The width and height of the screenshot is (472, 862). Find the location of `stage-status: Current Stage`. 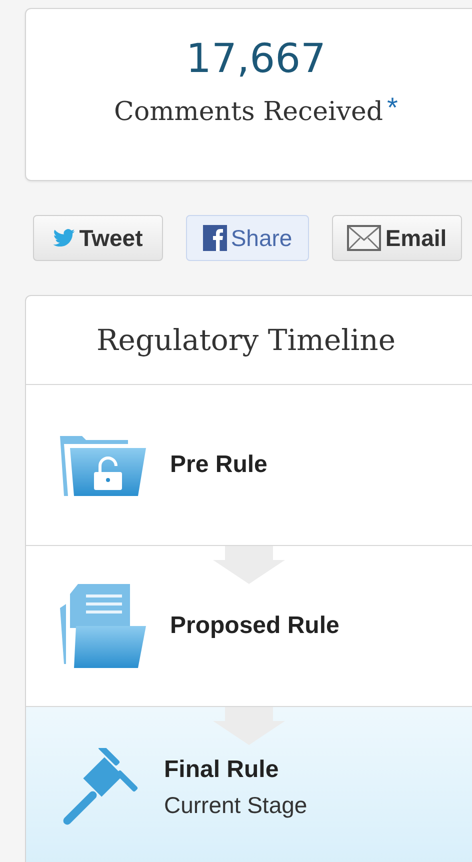

stage-status: Current Stage is located at coordinates (236, 805).